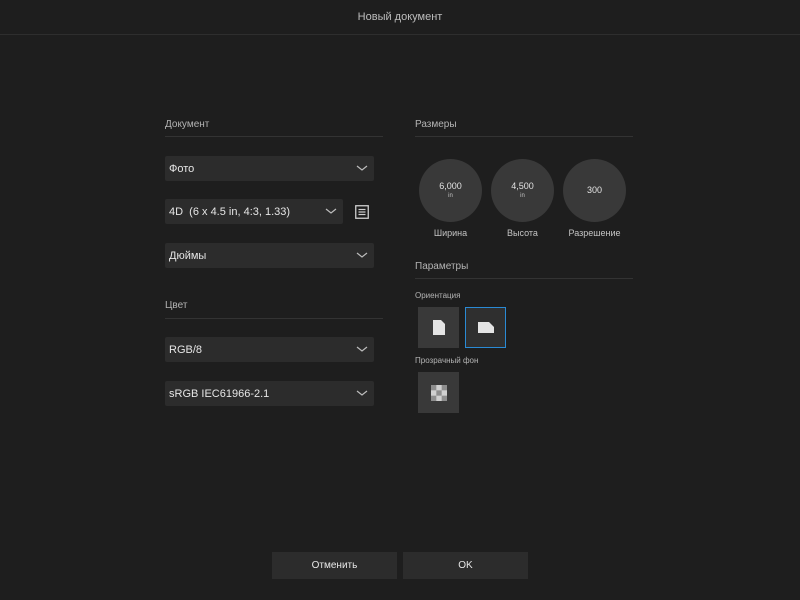 This screenshot has width=800, height=600. I want to click on checkerboard-icon, so click(438, 392).